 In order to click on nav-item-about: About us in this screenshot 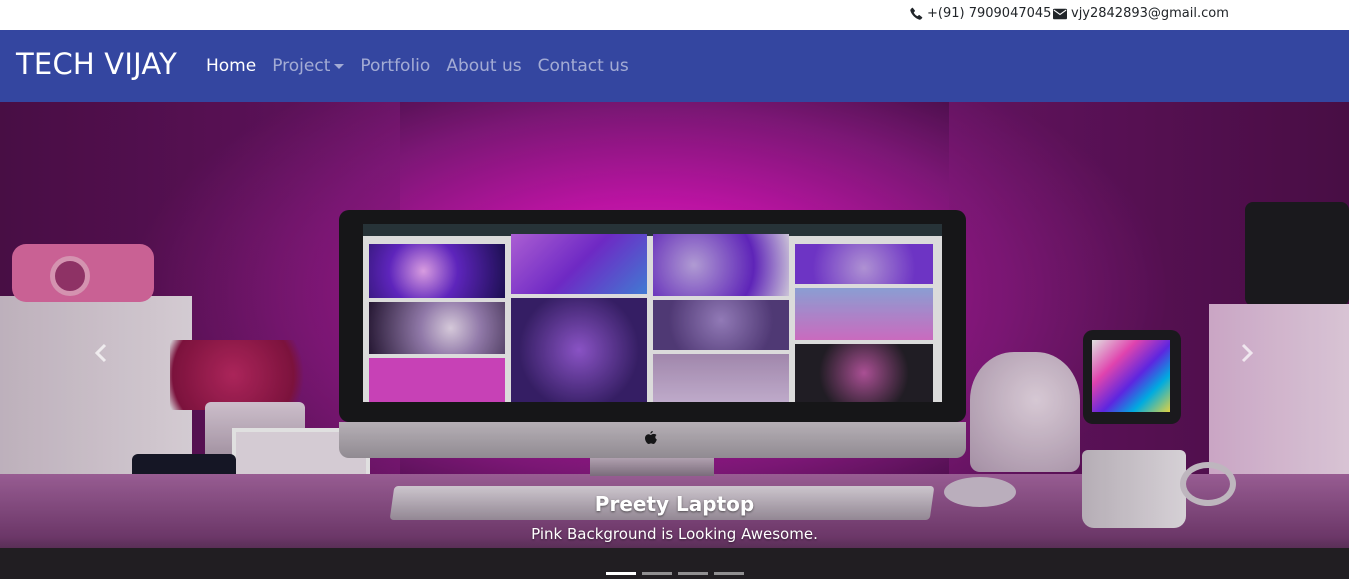, I will do `click(483, 66)`.